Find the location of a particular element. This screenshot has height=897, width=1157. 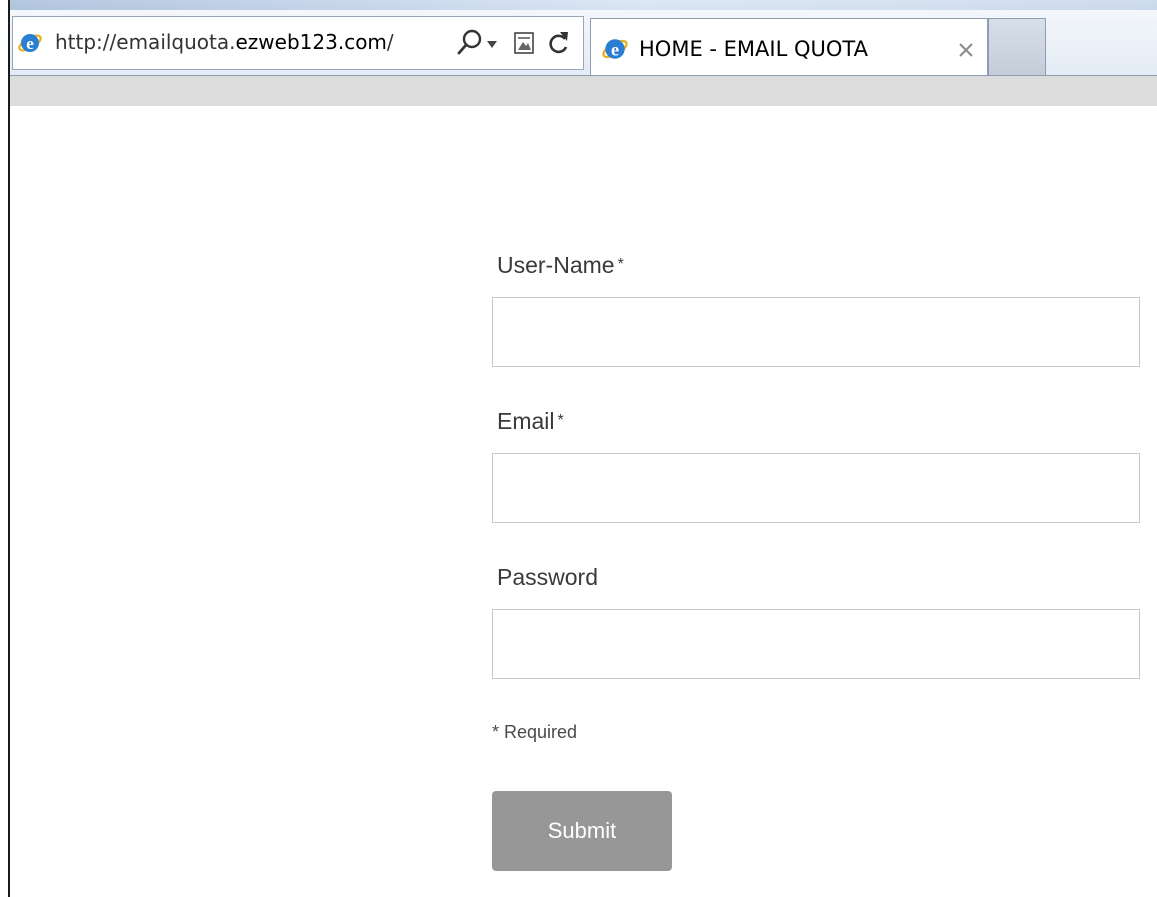

url-suffix: / is located at coordinates (390, 42).